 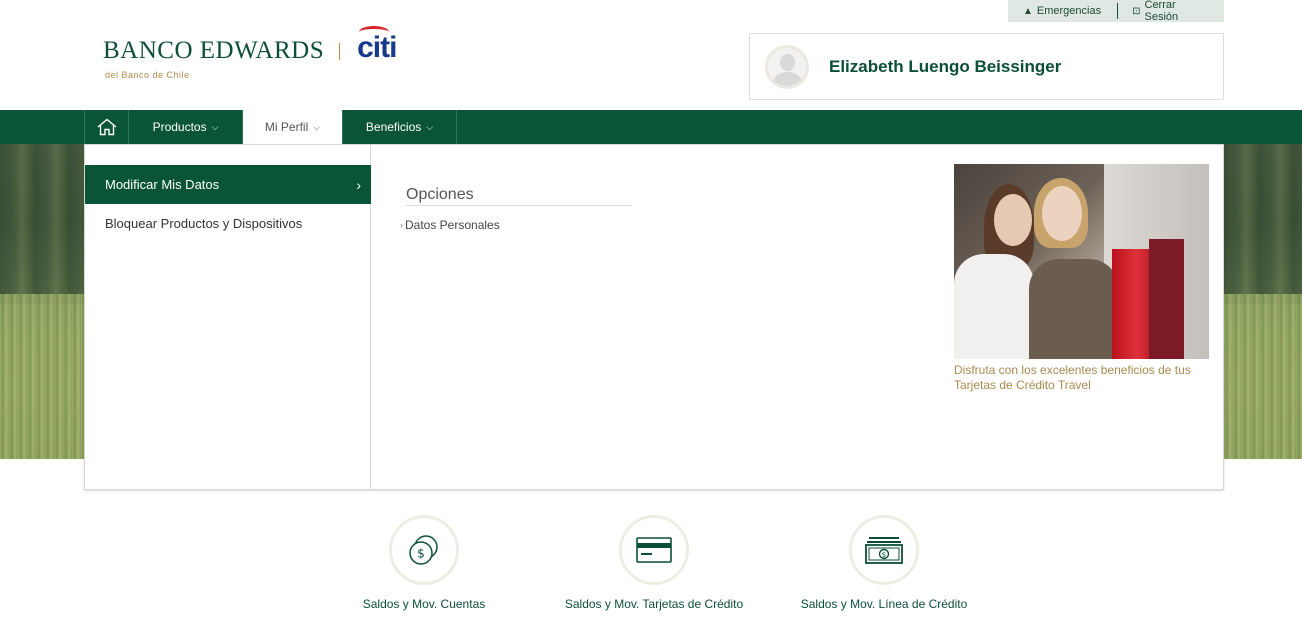 I want to click on nav-beneficios: Beneficios ⌵, so click(x=399, y=127).